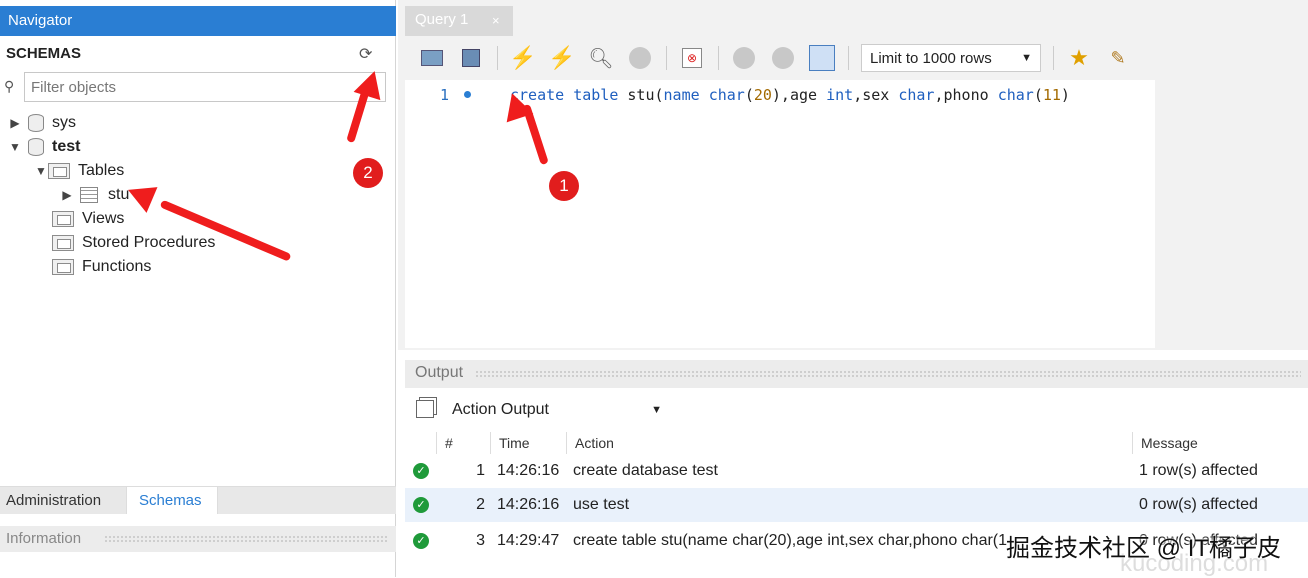 The image size is (1308, 578). What do you see at coordinates (762, 95) in the screenshot?
I see `code-token: 20` at bounding box center [762, 95].